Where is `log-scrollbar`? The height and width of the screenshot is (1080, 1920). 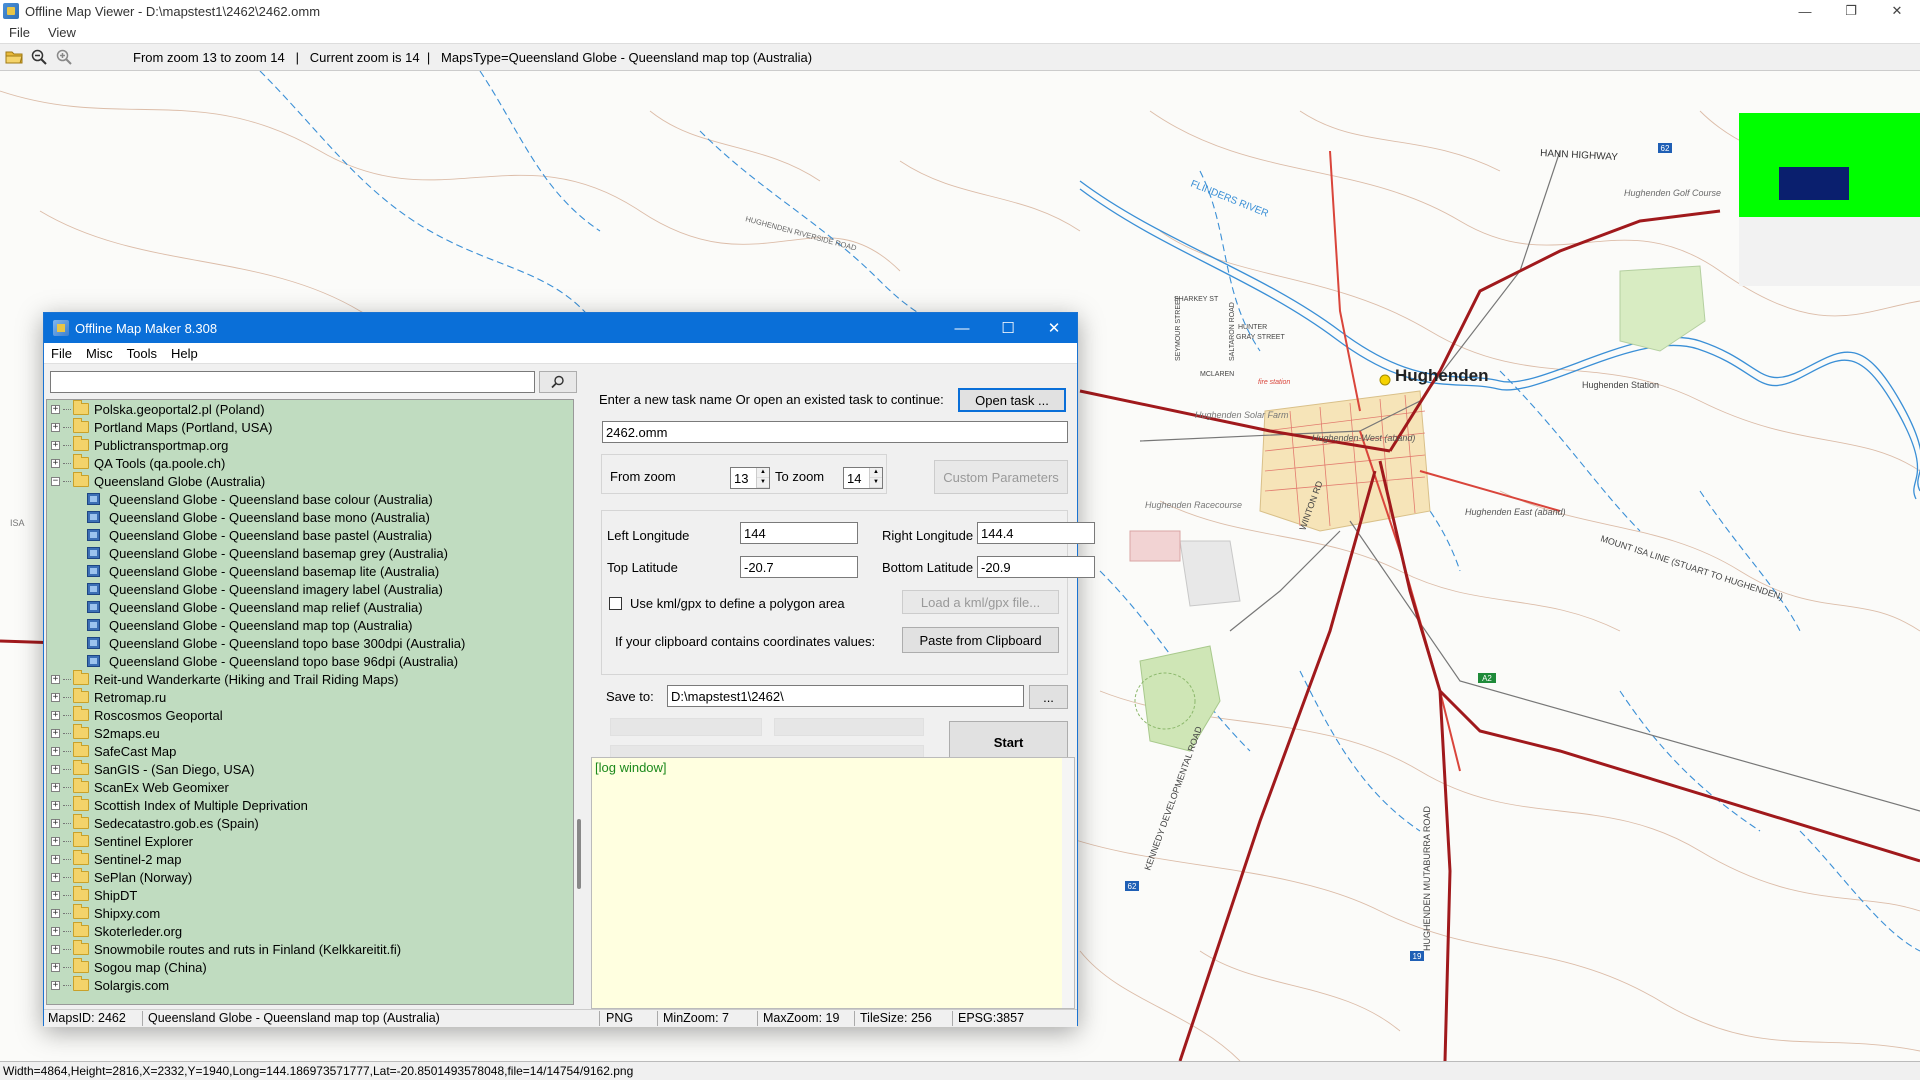 log-scrollbar is located at coordinates (1068, 883).